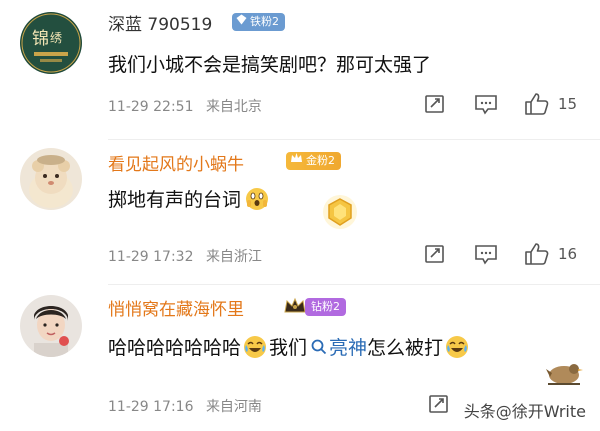 The width and height of the screenshot is (600, 431). I want to click on comment-text-content: 我们, so click(288, 348).